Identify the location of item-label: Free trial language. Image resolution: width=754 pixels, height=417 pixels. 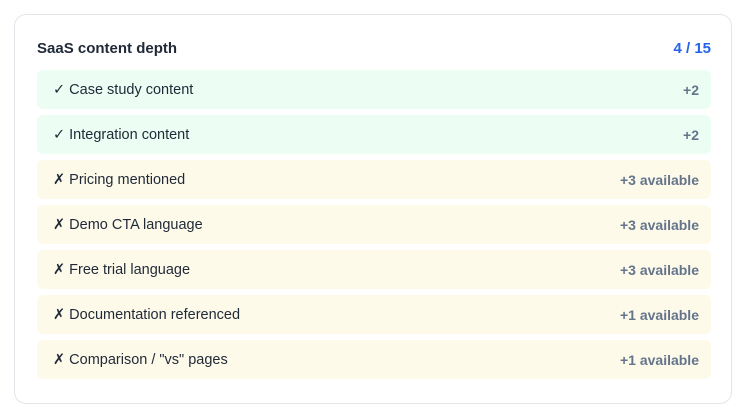
(130, 269).